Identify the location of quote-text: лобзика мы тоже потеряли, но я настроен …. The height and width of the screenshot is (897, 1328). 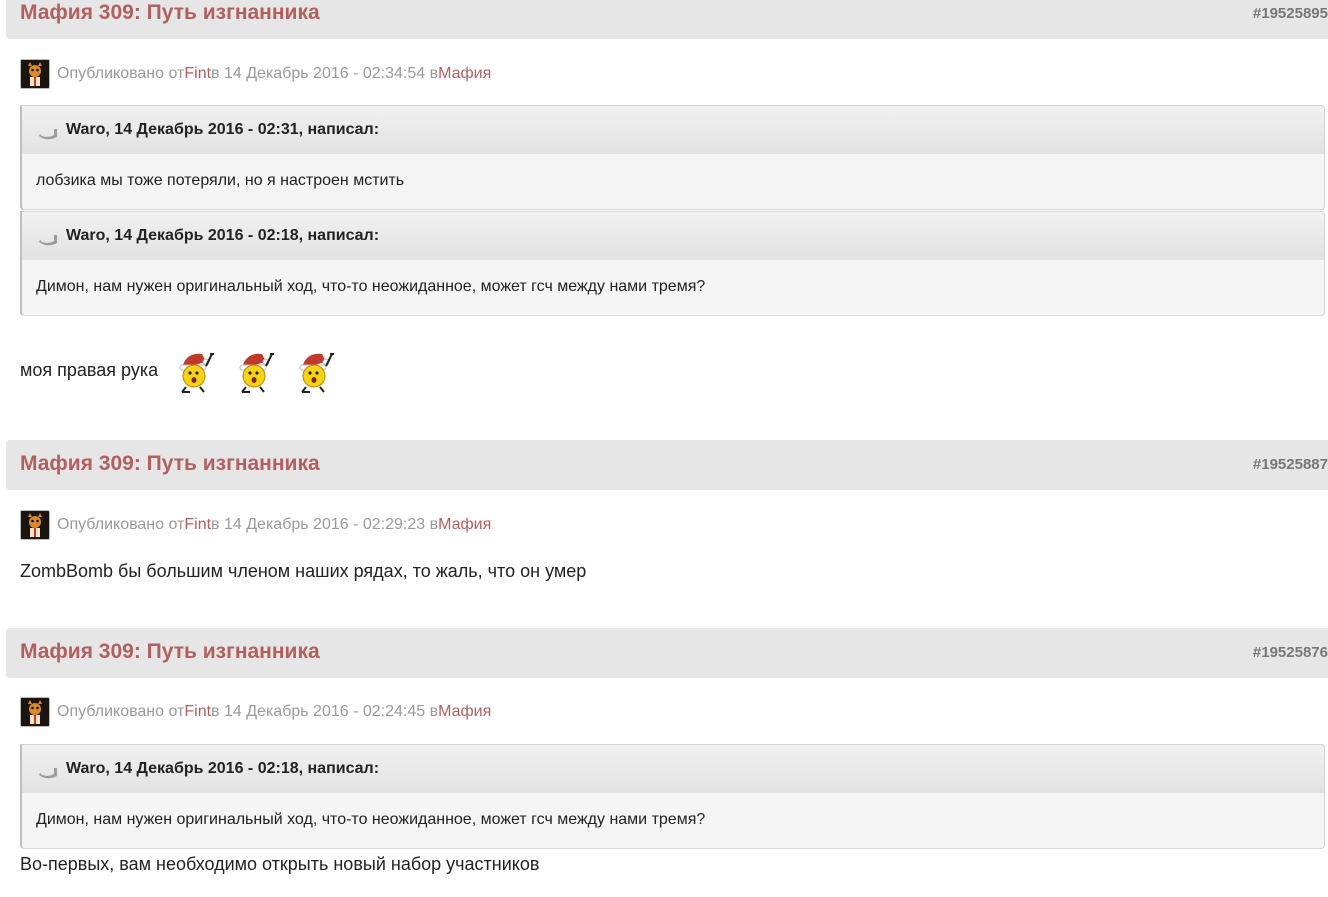
(220, 180).